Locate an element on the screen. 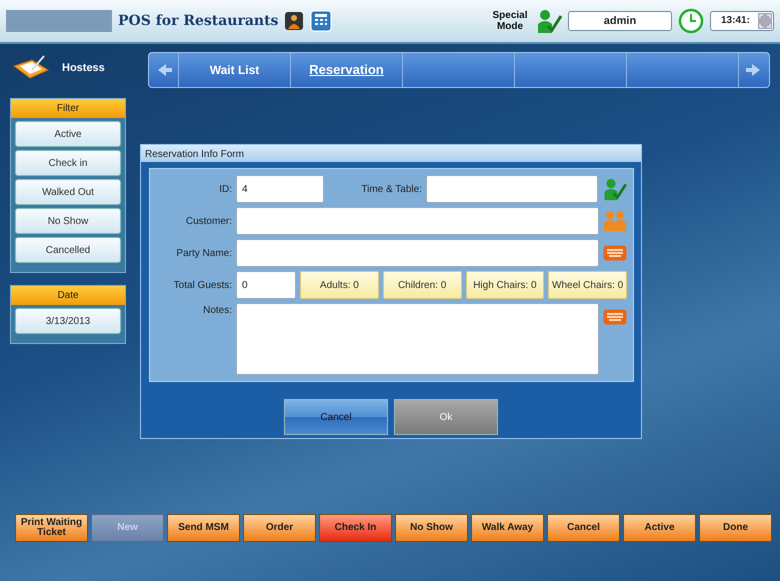 The height and width of the screenshot is (581, 780). party-name-field is located at coordinates (418, 253).